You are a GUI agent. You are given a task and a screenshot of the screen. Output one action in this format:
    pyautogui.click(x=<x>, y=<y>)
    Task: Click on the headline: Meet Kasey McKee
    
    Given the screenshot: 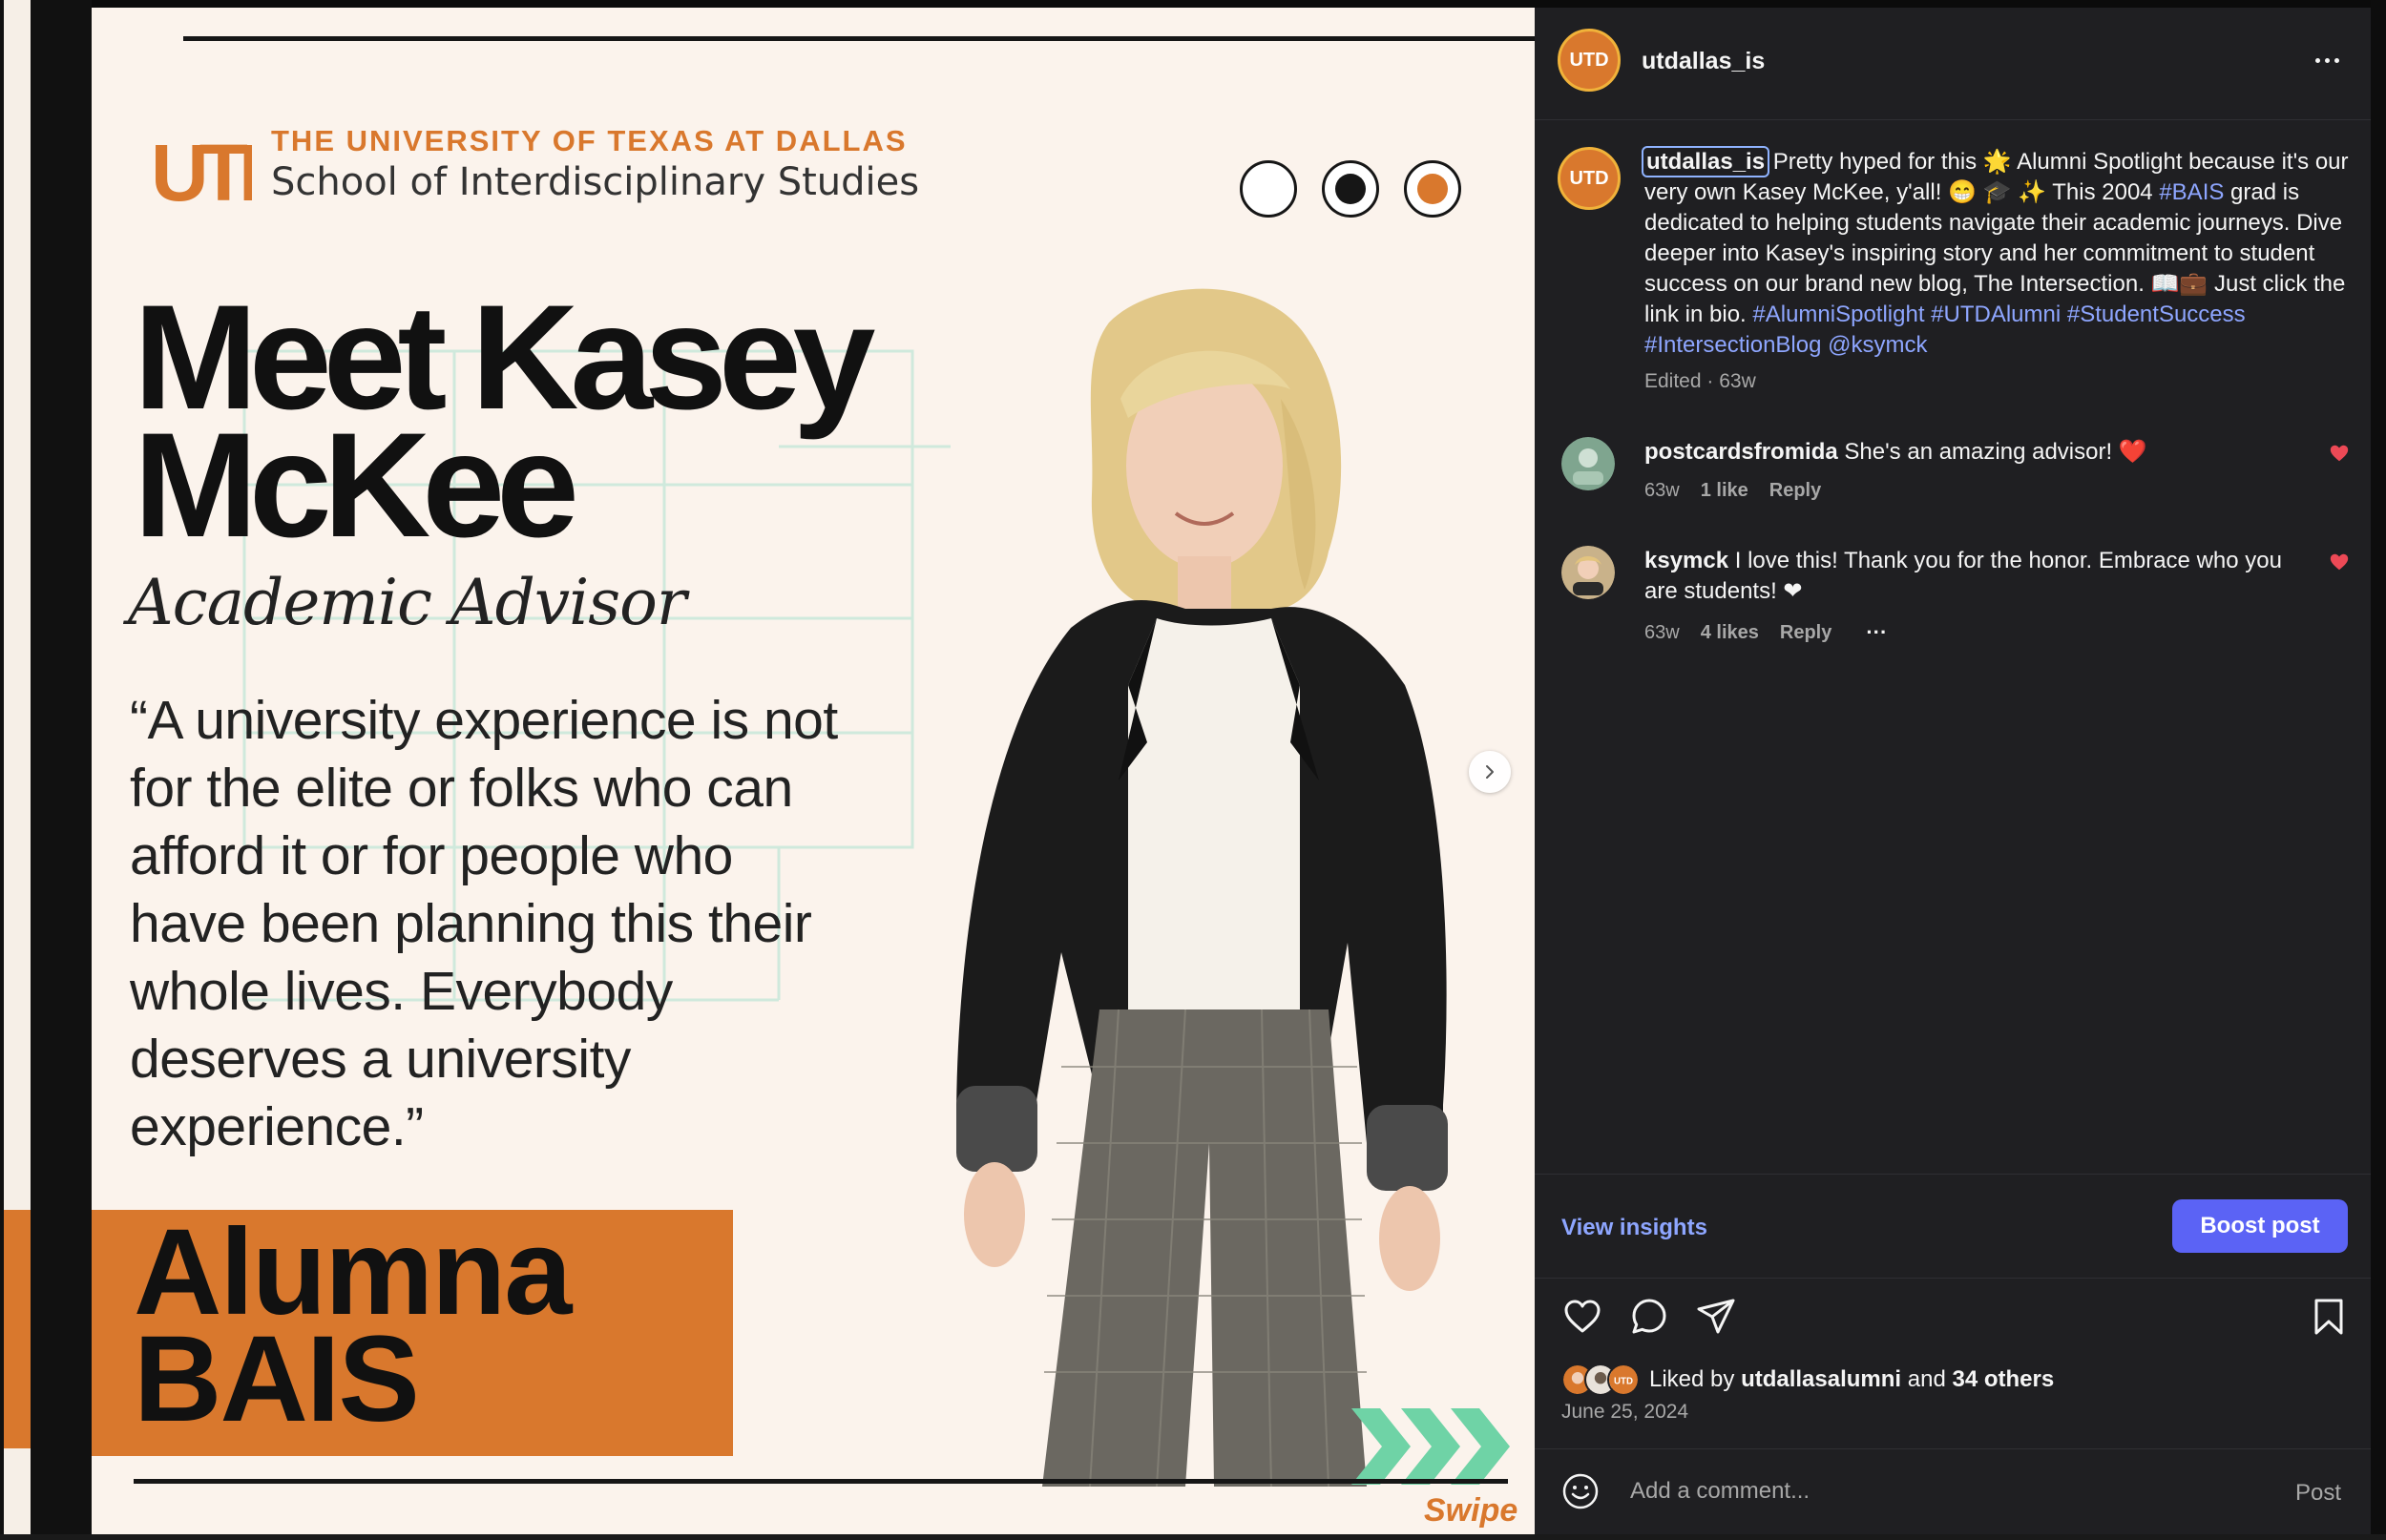 What is the action you would take?
    pyautogui.click(x=563, y=426)
    